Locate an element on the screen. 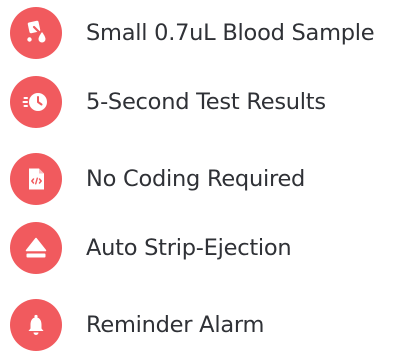  feature-label: 5-Second Test Results is located at coordinates (206, 101).